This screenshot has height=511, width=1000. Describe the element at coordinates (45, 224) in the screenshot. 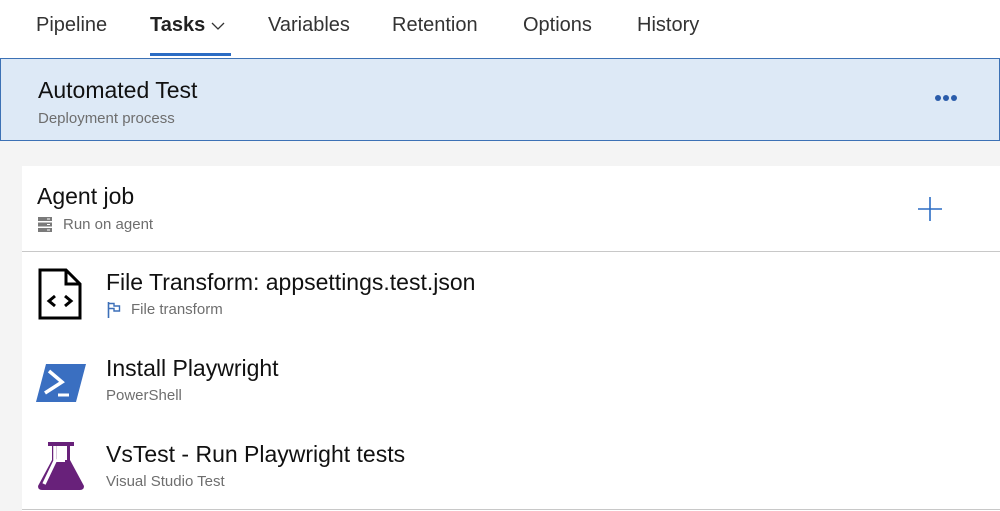

I see `server-icon` at that location.